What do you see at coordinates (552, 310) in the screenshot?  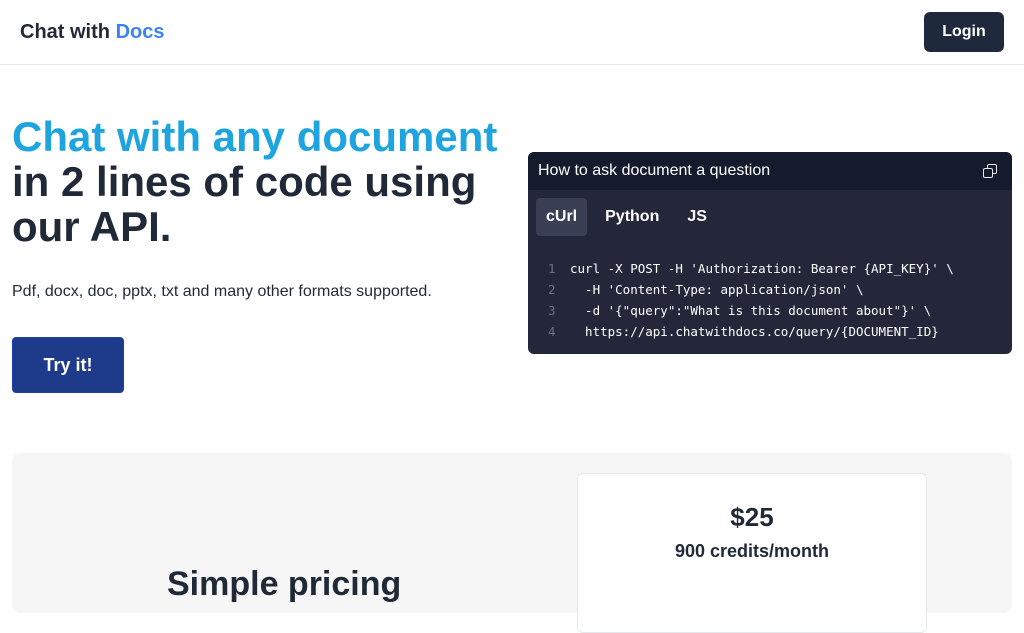 I see `line-number: 3` at bounding box center [552, 310].